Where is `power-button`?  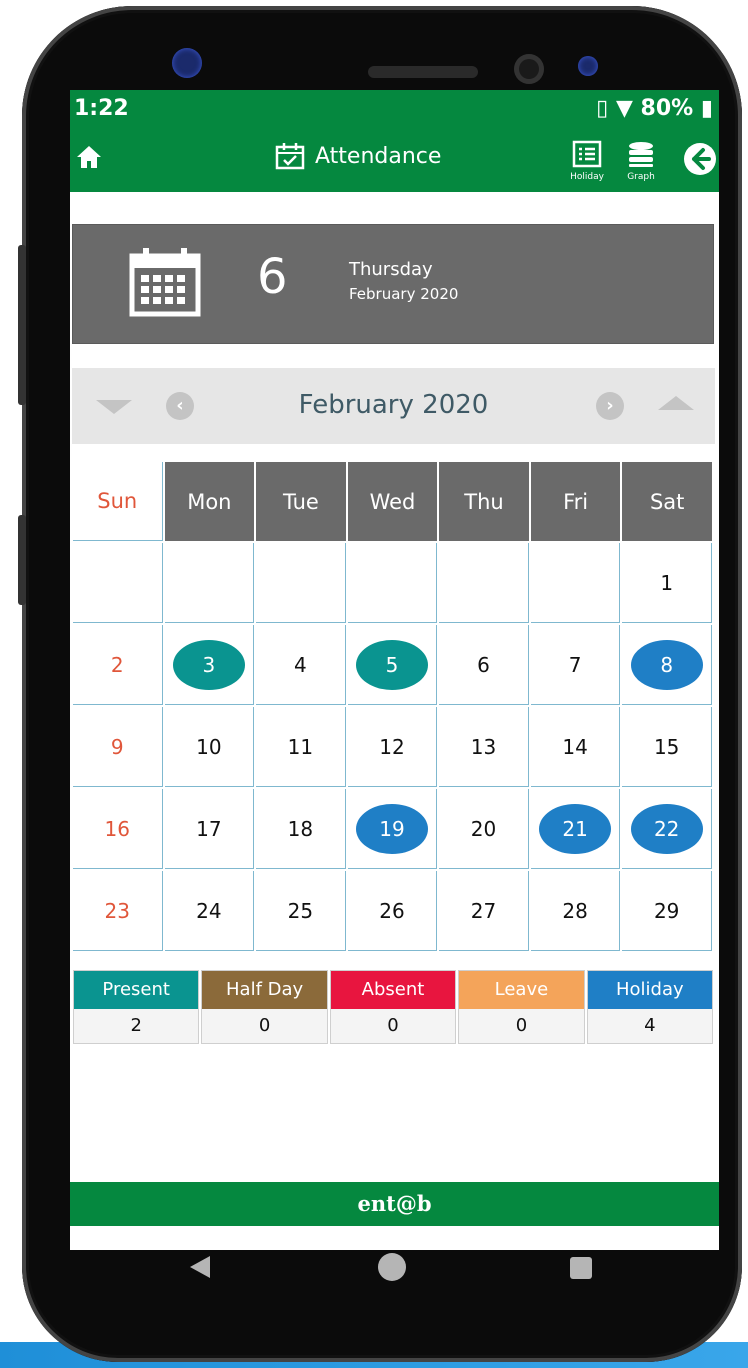 power-button is located at coordinates (22, 560).